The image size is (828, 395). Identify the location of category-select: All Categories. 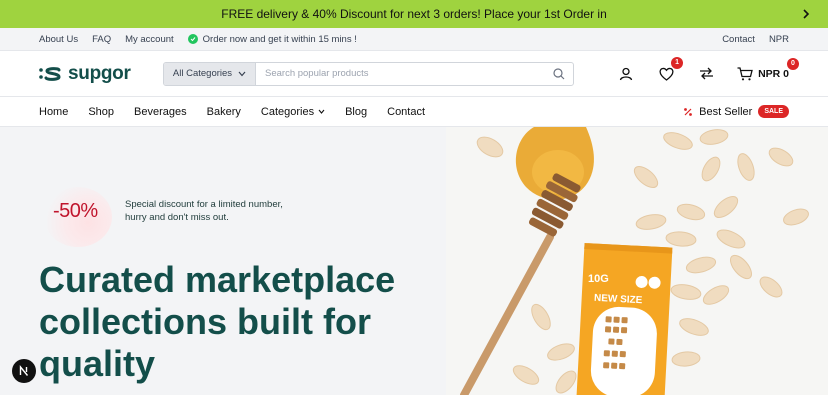
(210, 73).